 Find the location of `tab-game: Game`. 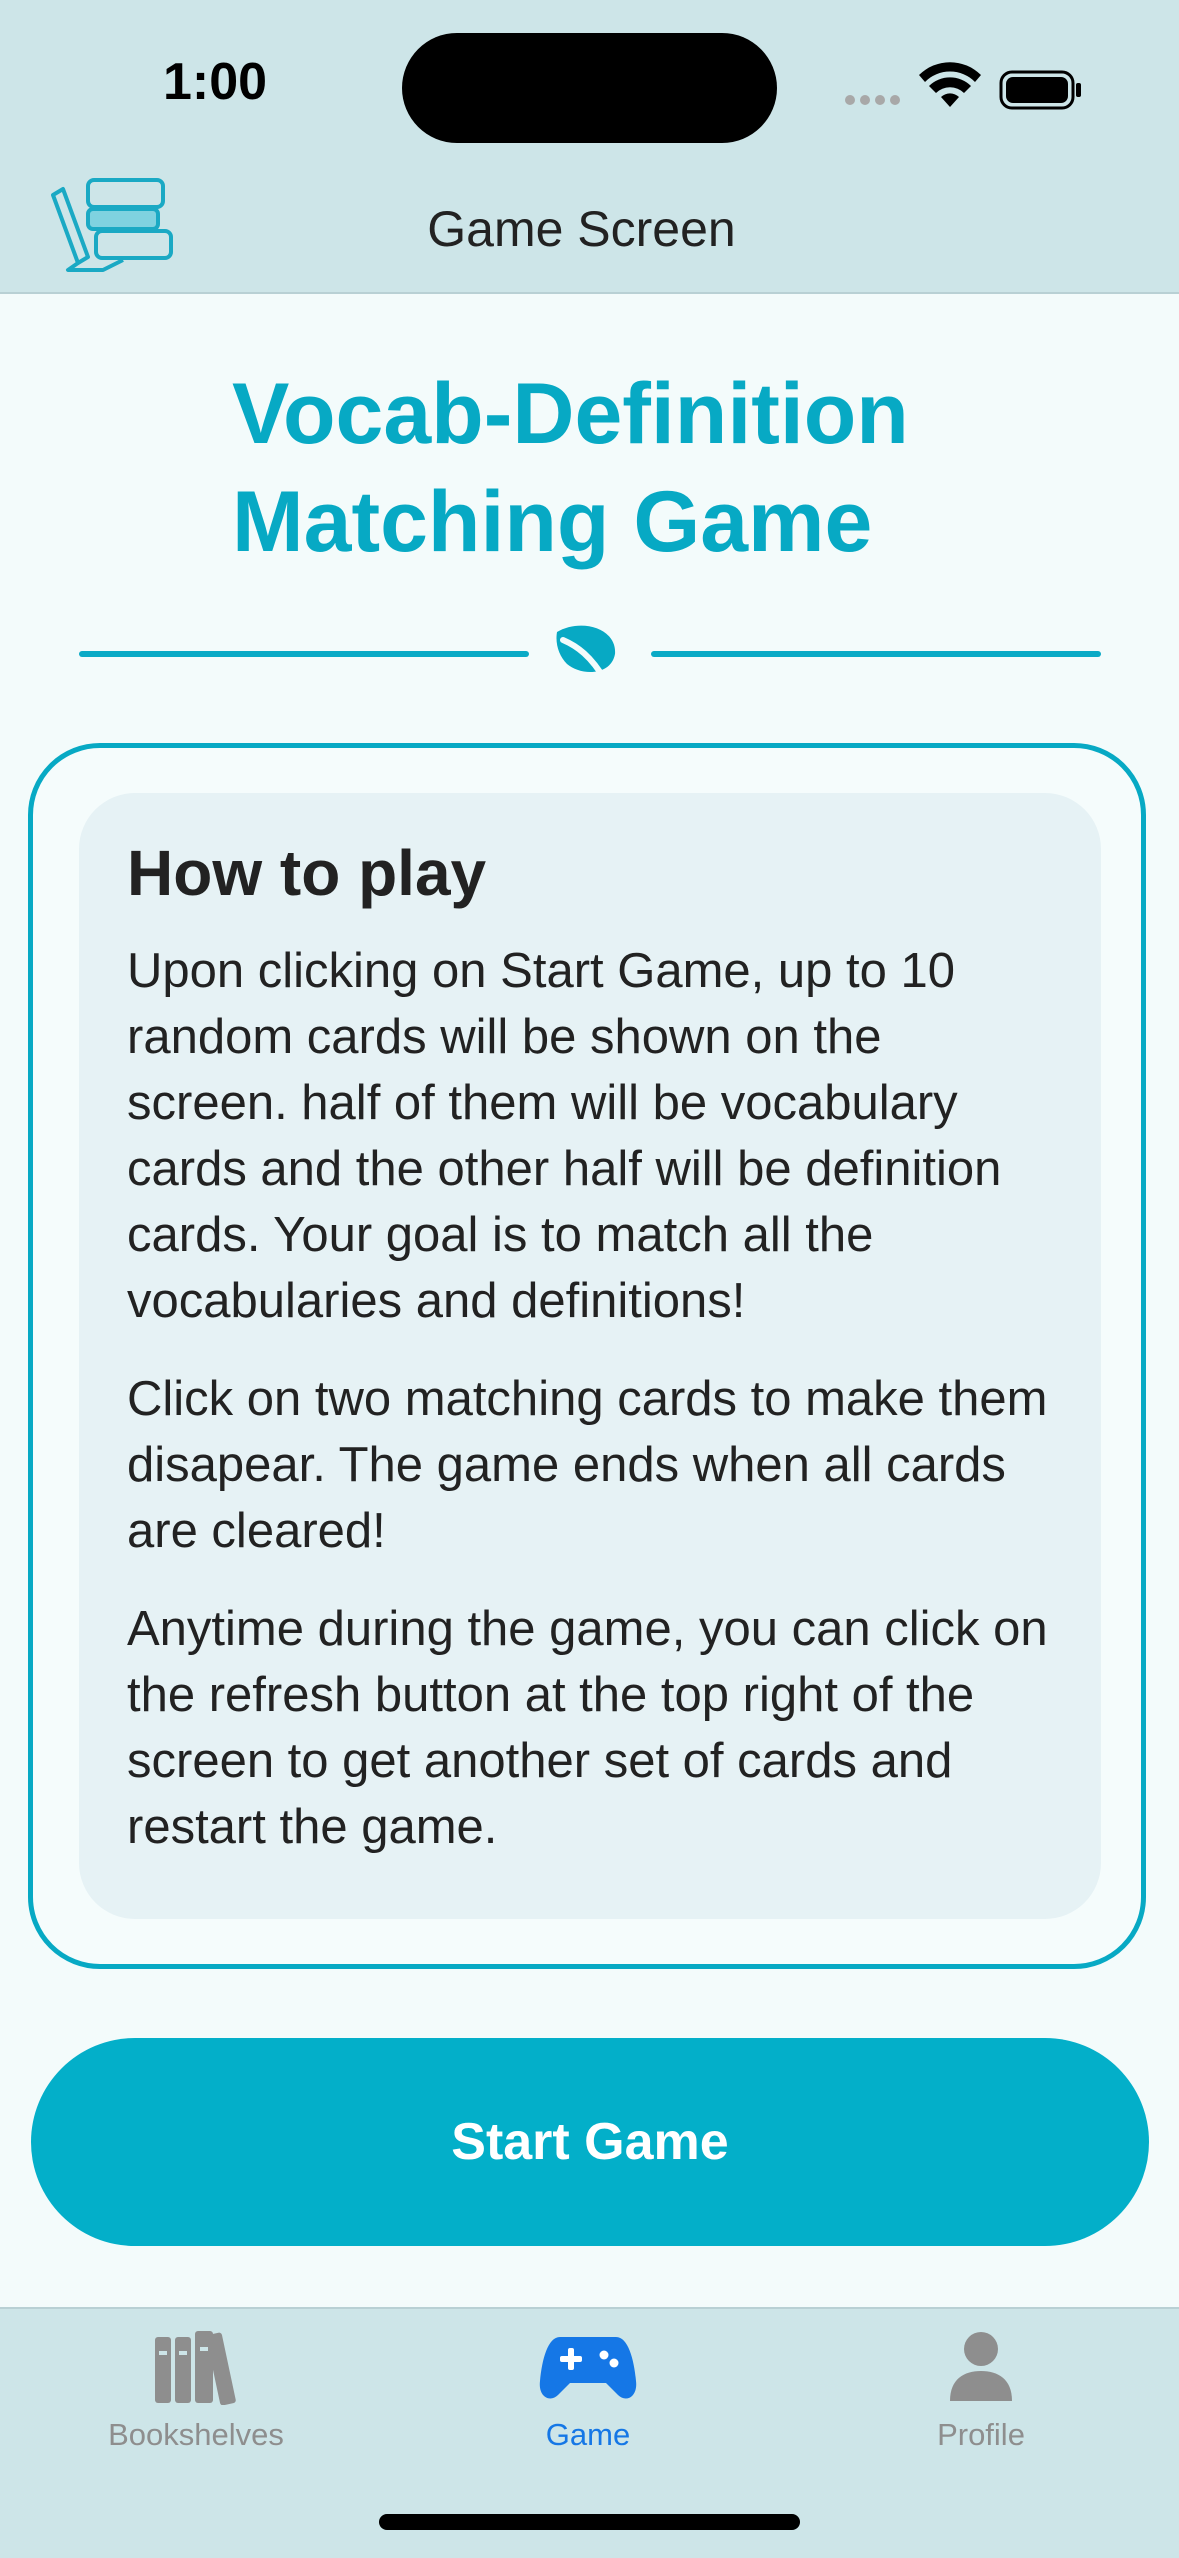

tab-game: Game is located at coordinates (588, 2391).